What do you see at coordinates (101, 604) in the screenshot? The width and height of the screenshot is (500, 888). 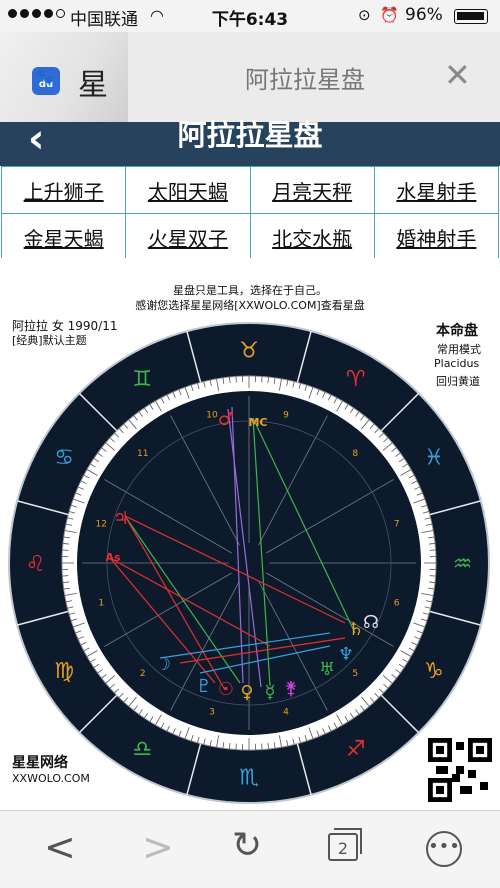 I see `house-number: 1` at bounding box center [101, 604].